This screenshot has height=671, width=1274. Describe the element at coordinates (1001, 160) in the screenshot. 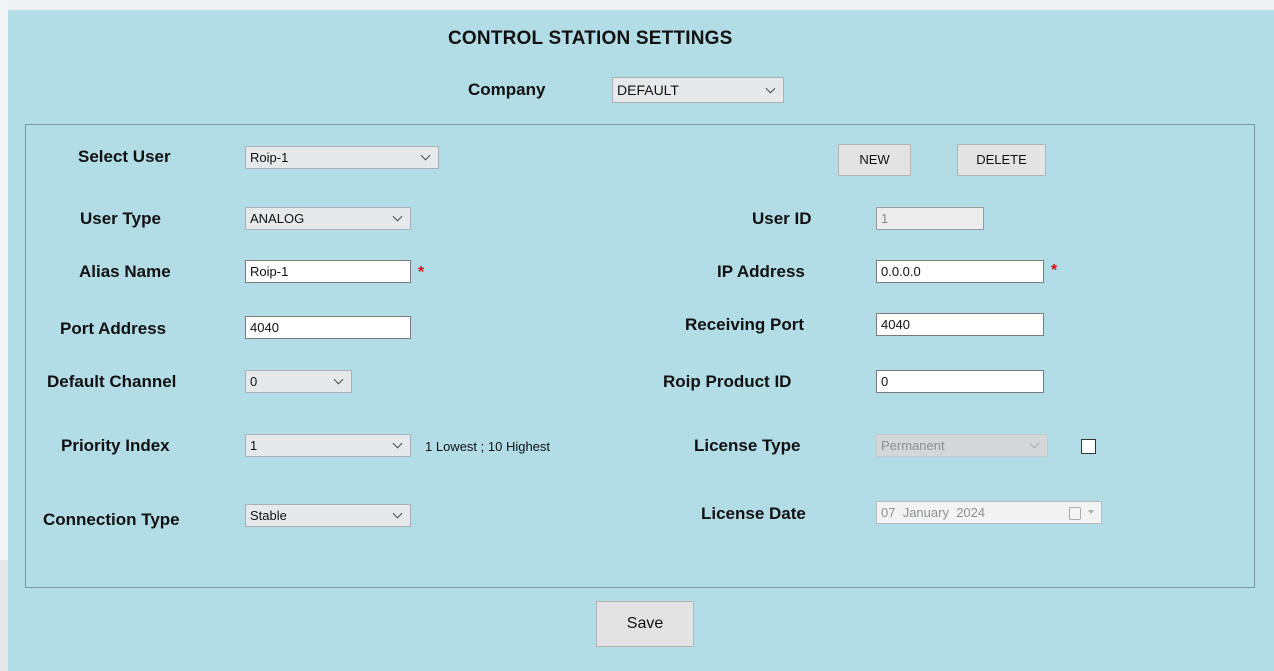

I see `delete-button: DELETE` at that location.